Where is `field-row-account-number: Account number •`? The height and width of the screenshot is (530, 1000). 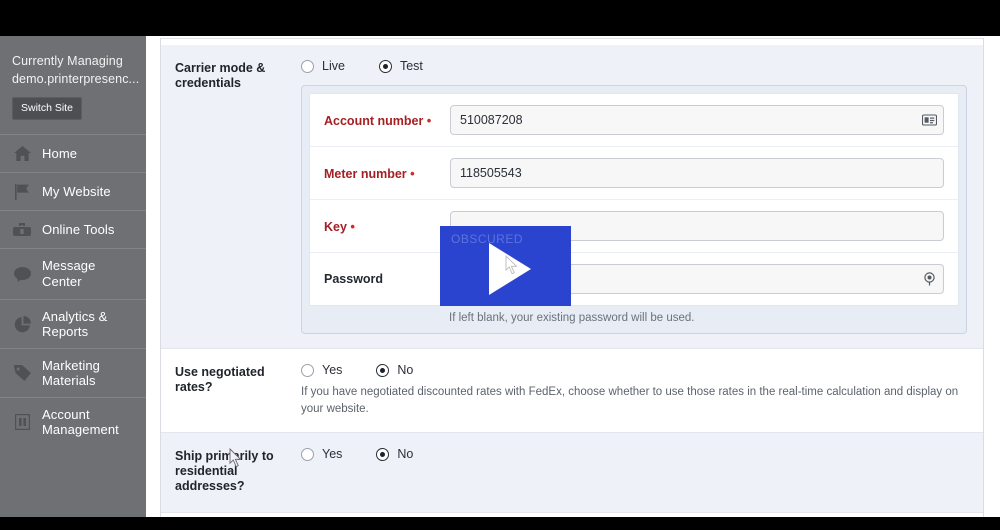
field-row-account-number: Account number • is located at coordinates (634, 120).